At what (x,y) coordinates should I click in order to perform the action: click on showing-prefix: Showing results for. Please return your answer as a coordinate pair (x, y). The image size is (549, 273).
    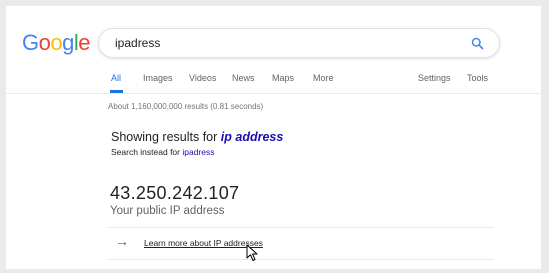
    Looking at the image, I should click on (166, 137).